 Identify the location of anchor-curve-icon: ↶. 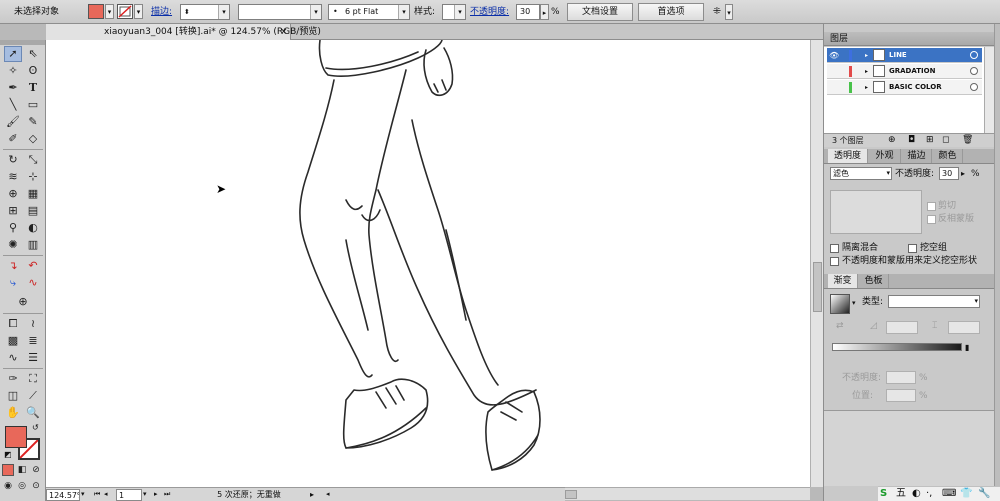
(33, 266).